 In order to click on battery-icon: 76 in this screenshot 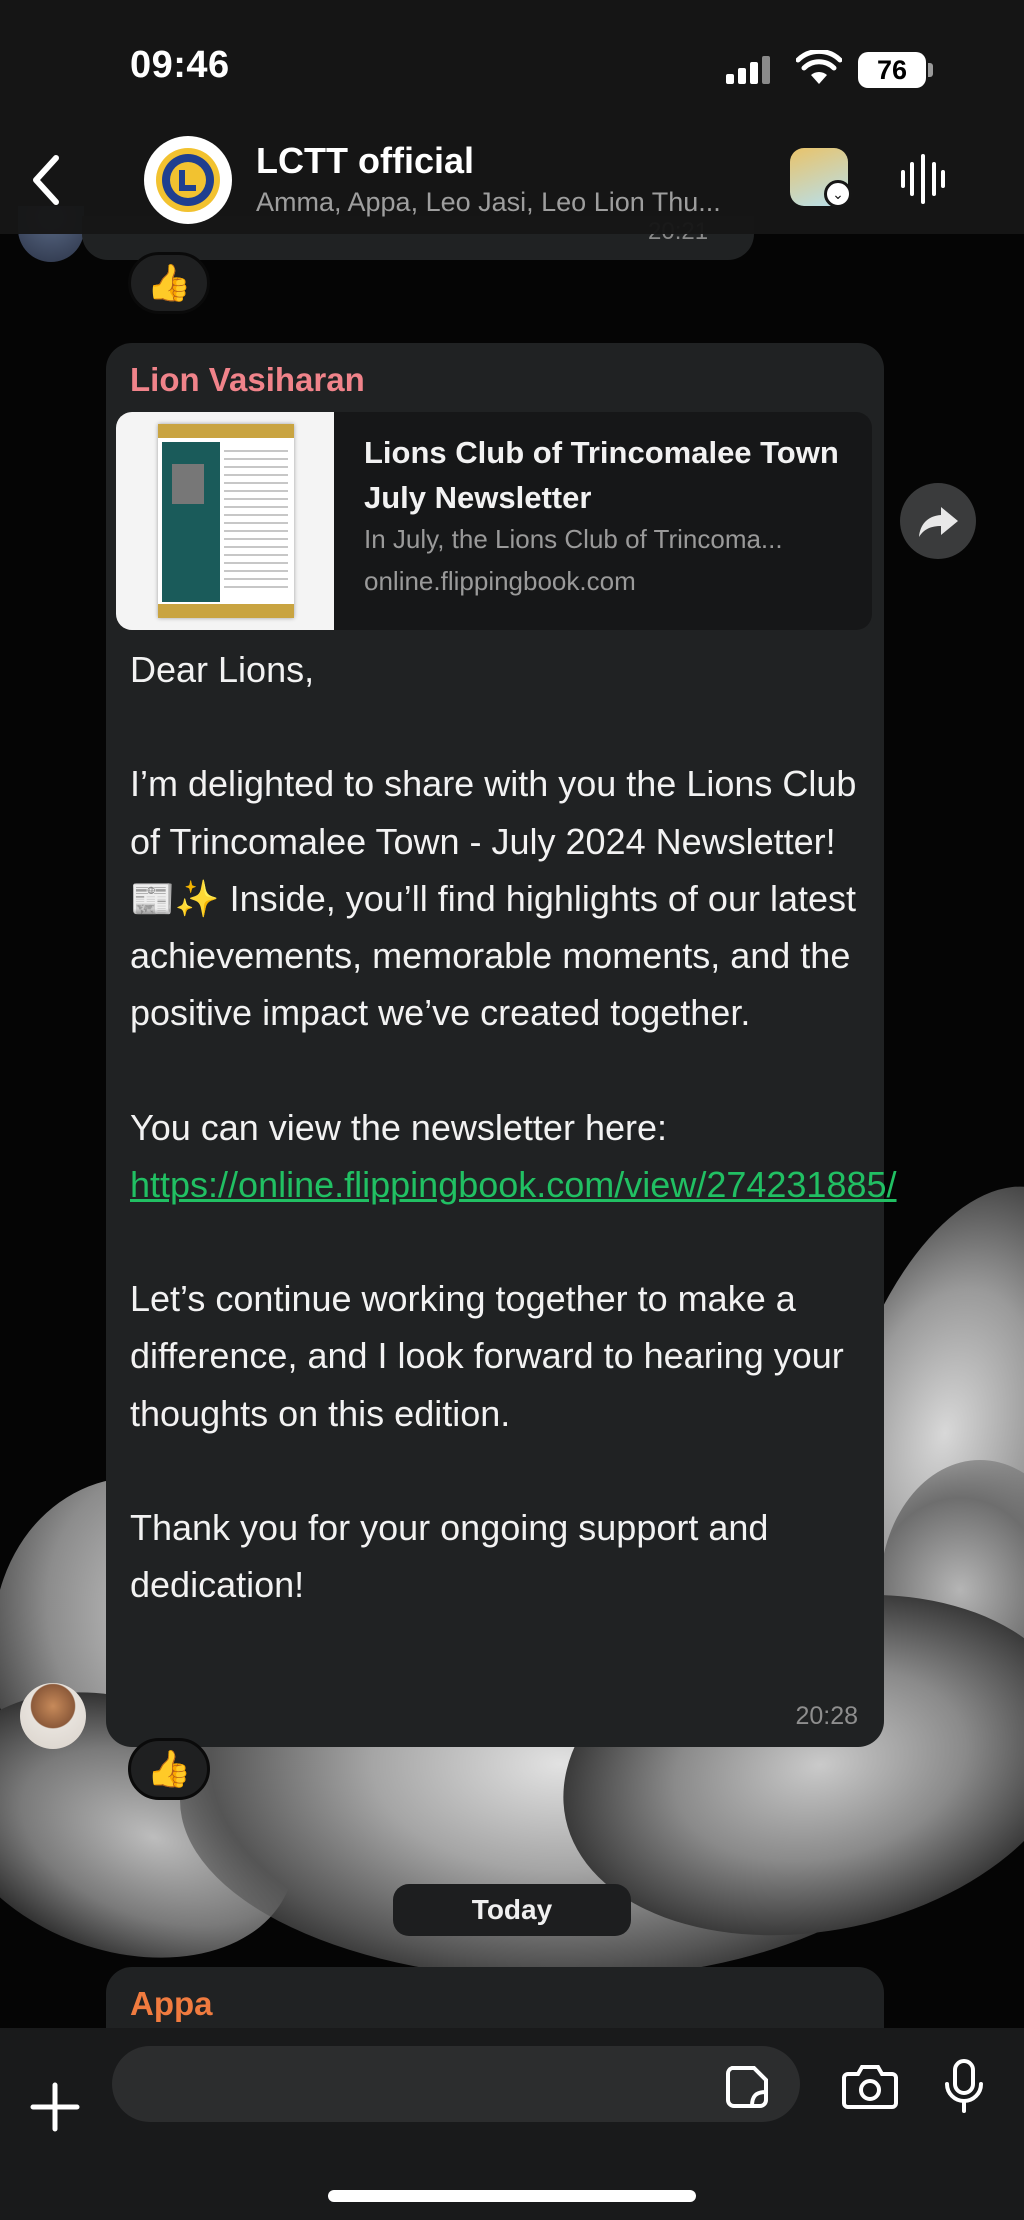, I will do `click(896, 70)`.